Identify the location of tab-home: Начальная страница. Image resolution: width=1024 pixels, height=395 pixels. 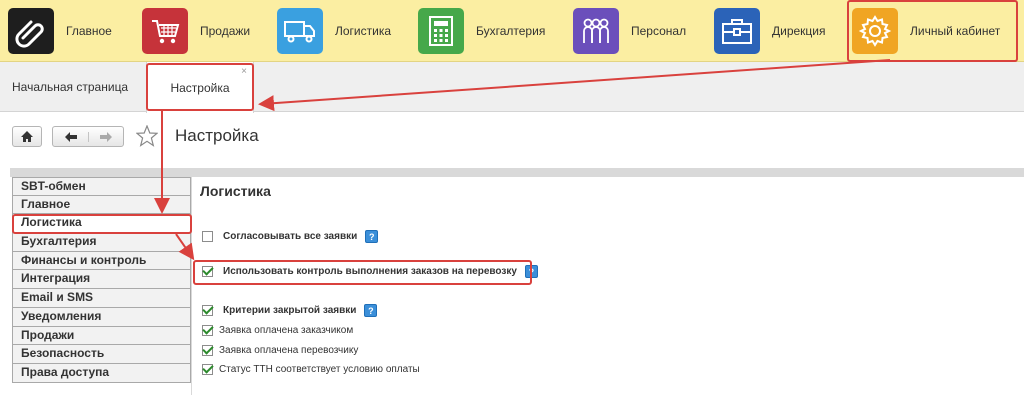
(70, 87).